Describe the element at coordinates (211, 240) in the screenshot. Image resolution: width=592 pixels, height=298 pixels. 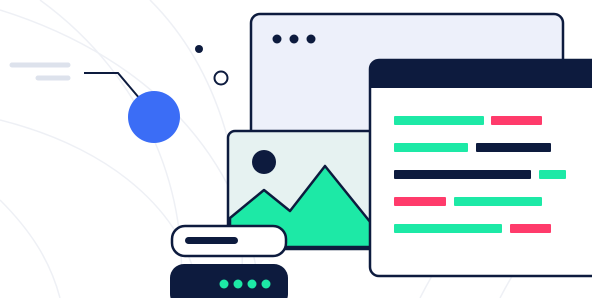
I see `server-slot` at that location.